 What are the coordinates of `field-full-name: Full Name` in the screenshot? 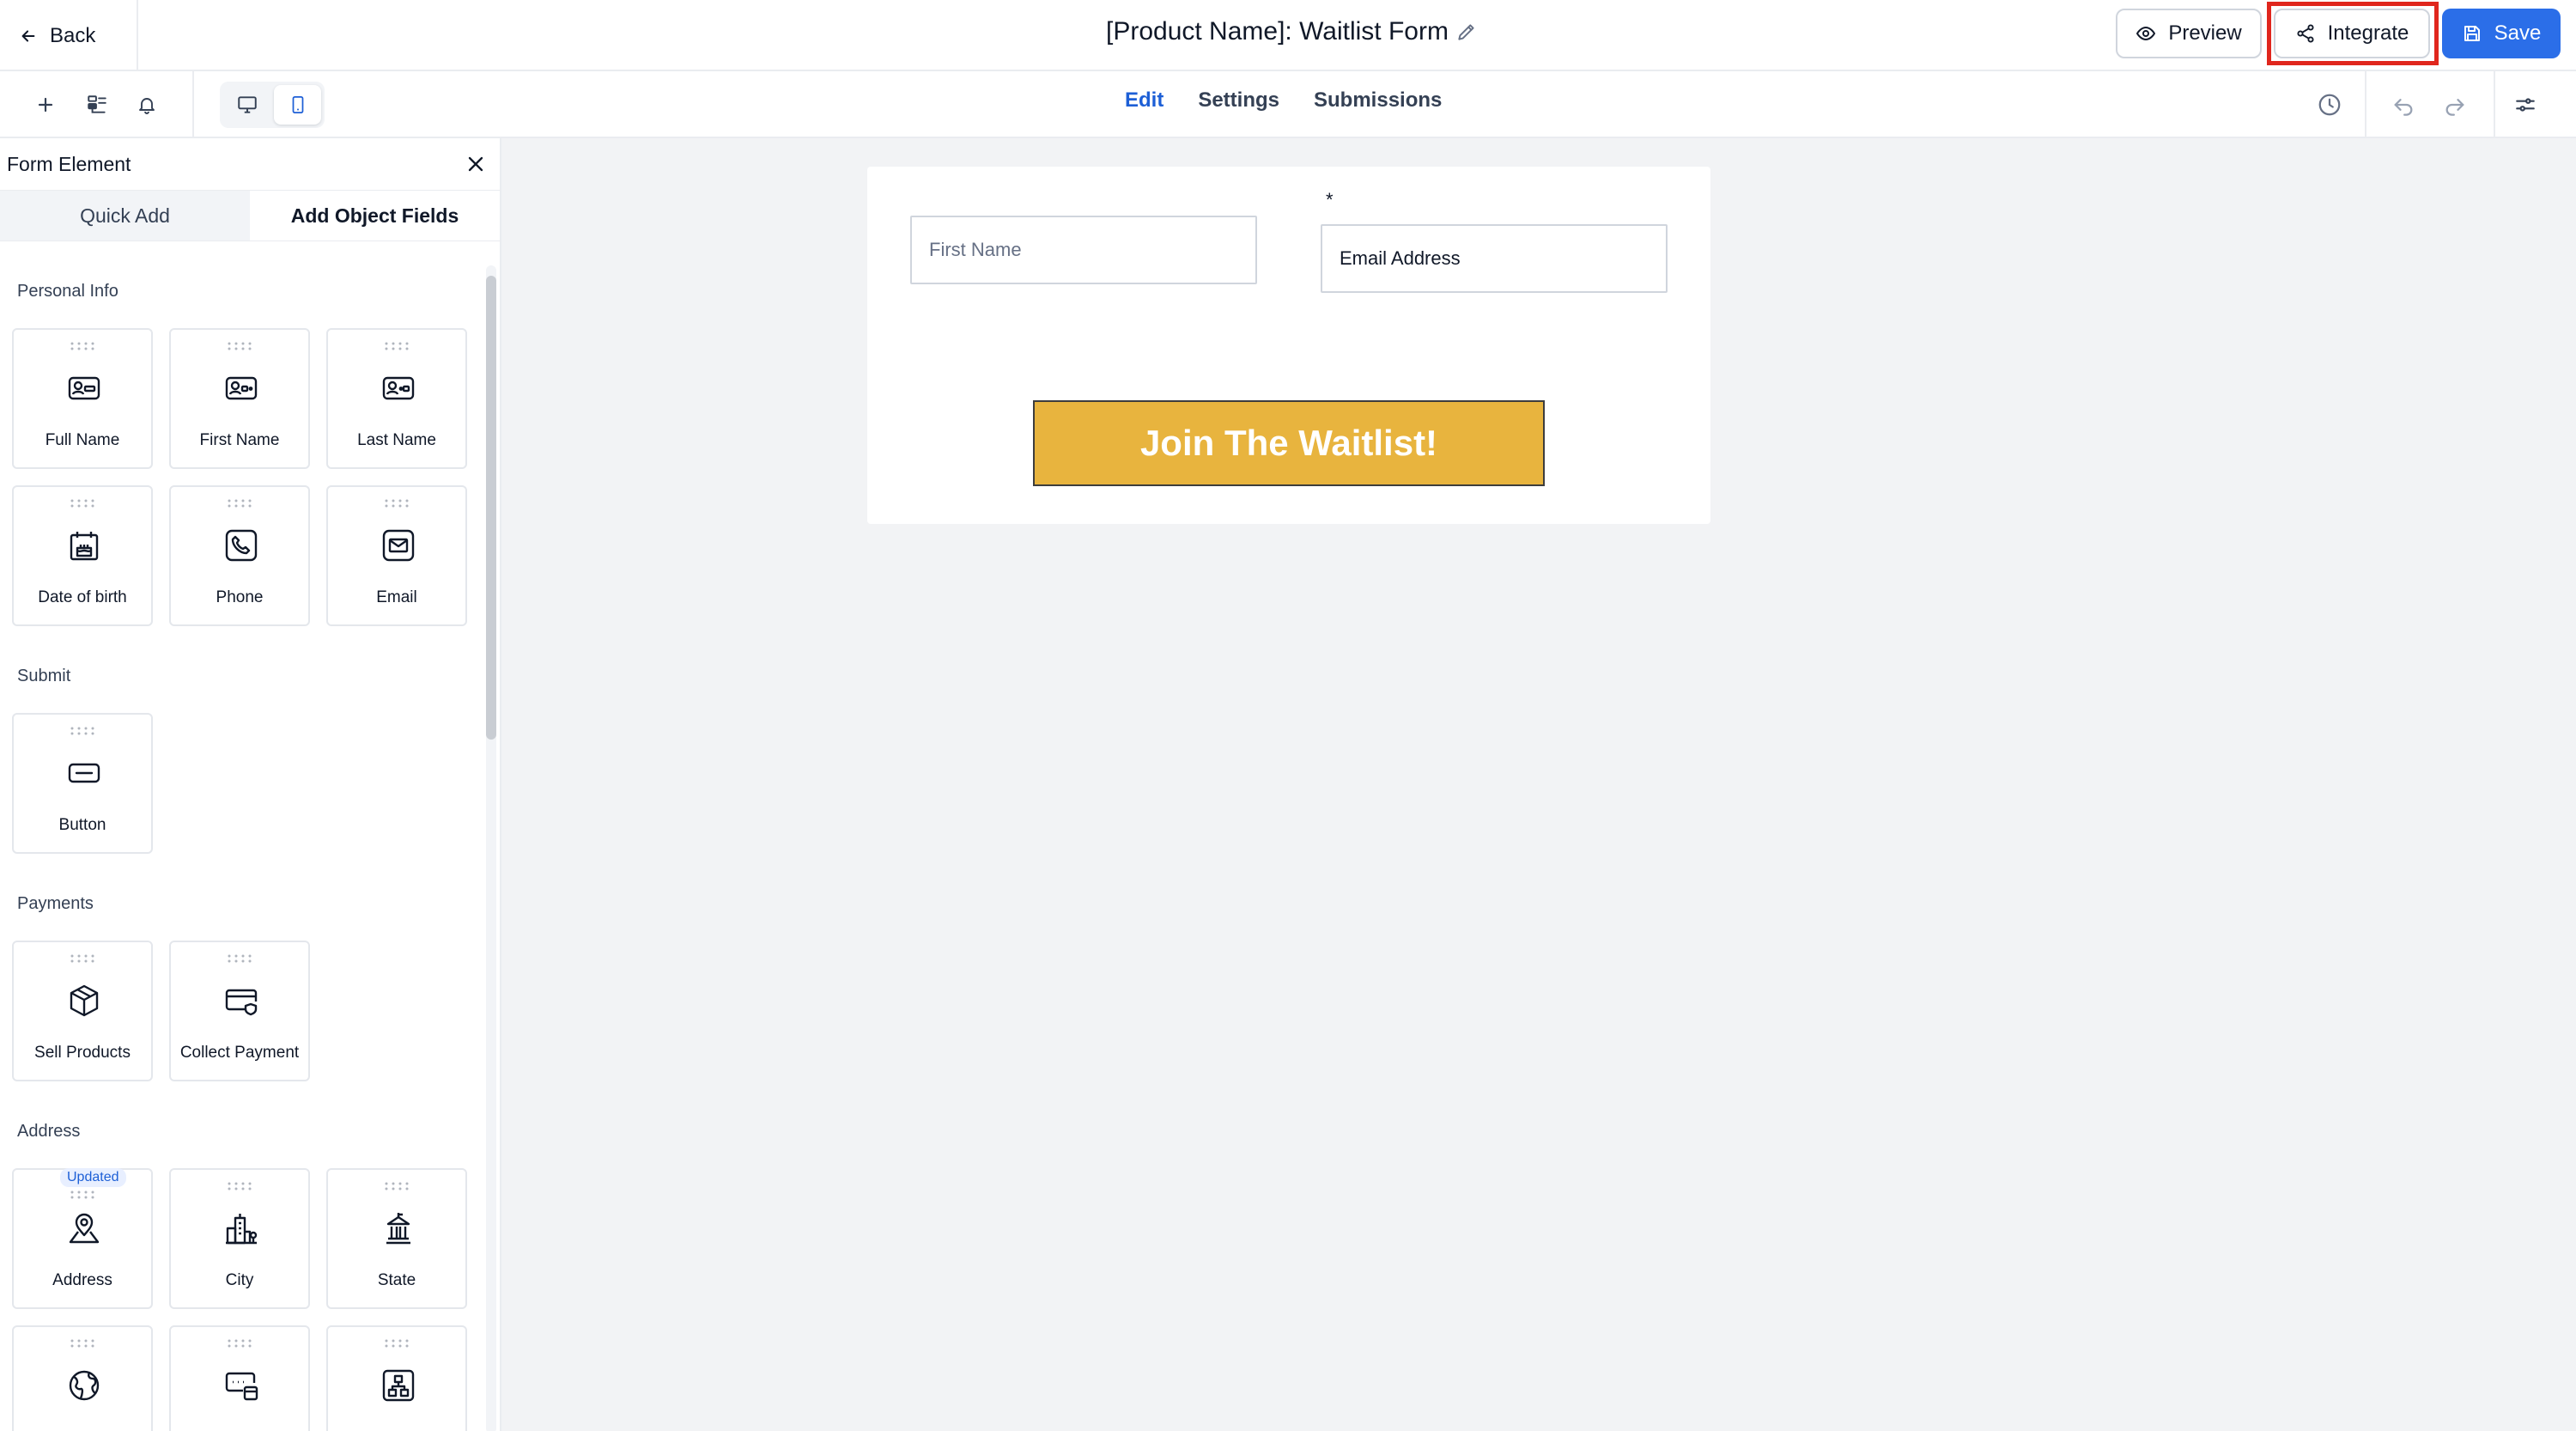 It's located at (82, 398).